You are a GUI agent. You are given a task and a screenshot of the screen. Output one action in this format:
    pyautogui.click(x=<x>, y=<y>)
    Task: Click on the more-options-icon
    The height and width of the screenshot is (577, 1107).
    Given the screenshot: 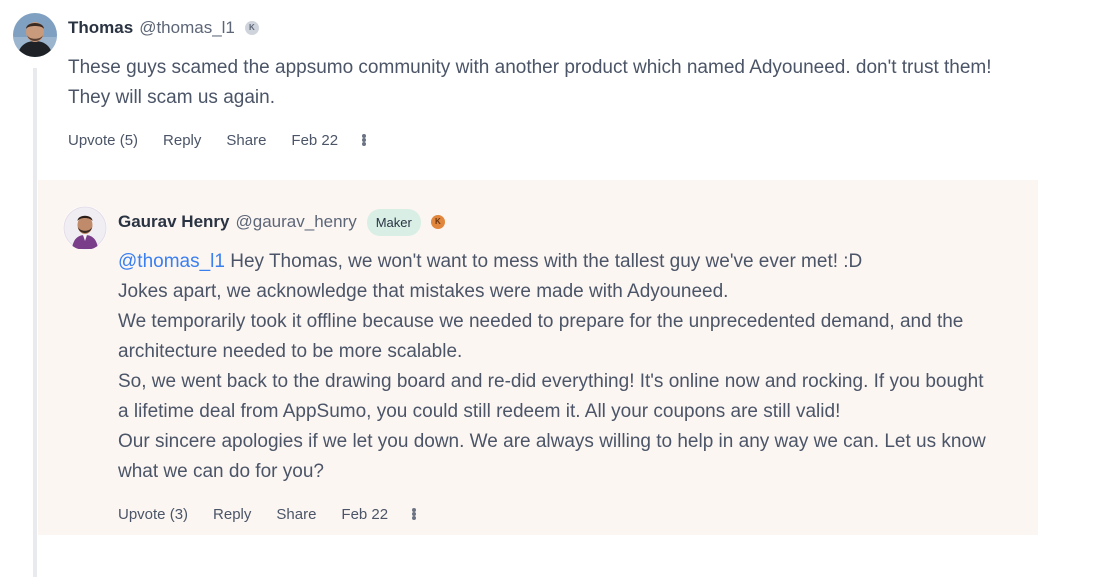 What is the action you would take?
    pyautogui.click(x=364, y=140)
    